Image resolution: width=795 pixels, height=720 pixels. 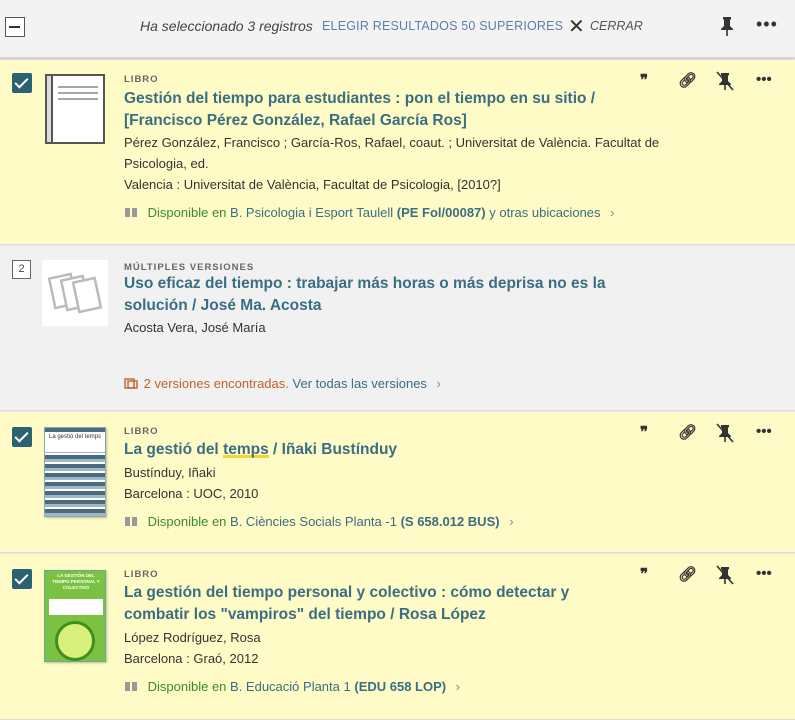 What do you see at coordinates (21, 269) in the screenshot?
I see `version-count-badge: 2` at bounding box center [21, 269].